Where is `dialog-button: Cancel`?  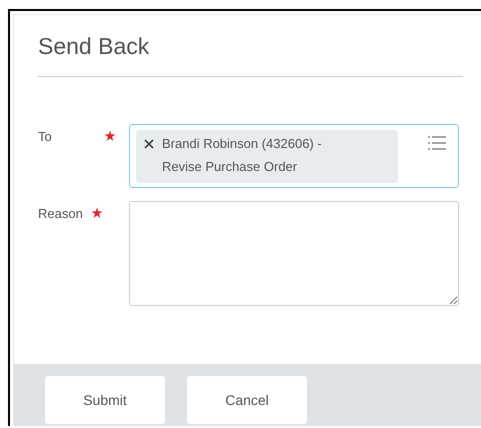 dialog-button: Cancel is located at coordinates (247, 400).